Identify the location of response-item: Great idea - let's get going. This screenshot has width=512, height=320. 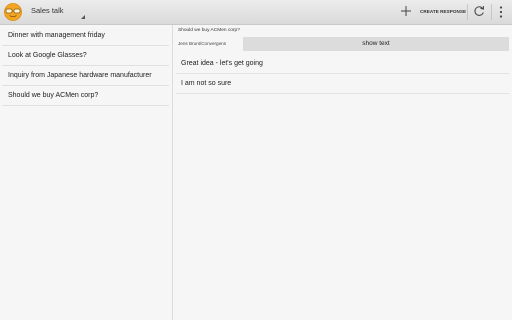
(342, 64).